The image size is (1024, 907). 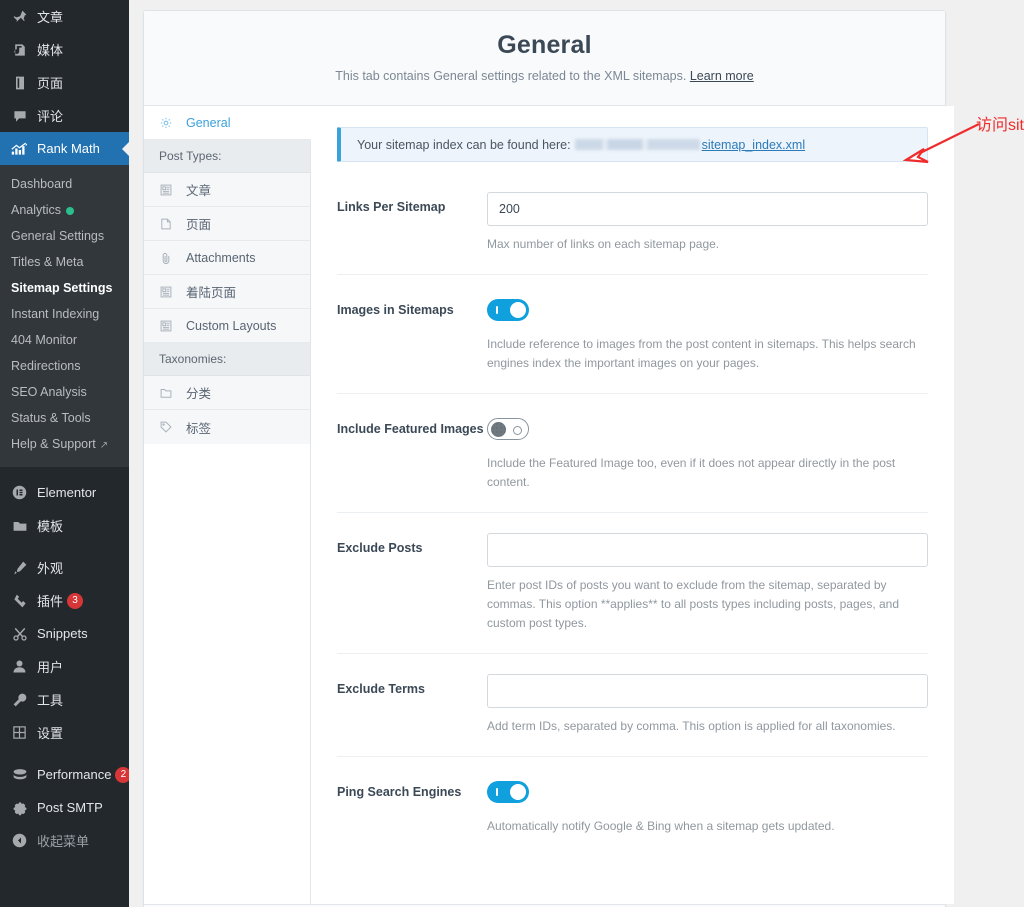 I want to click on tab-post-type-landing-pages: 着陆页面, so click(x=227, y=292).